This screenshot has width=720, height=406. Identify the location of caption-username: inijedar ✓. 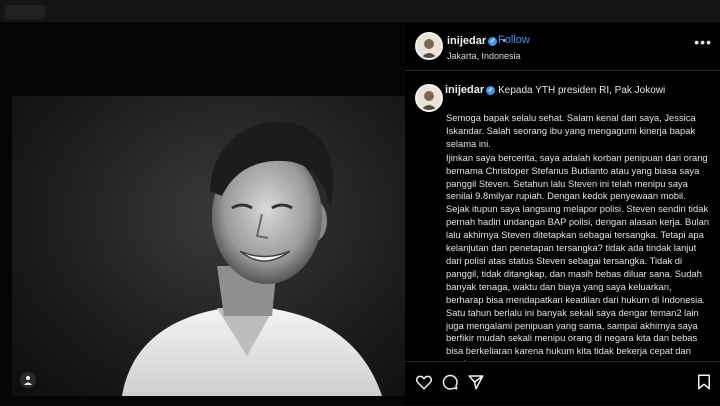
(470, 90).